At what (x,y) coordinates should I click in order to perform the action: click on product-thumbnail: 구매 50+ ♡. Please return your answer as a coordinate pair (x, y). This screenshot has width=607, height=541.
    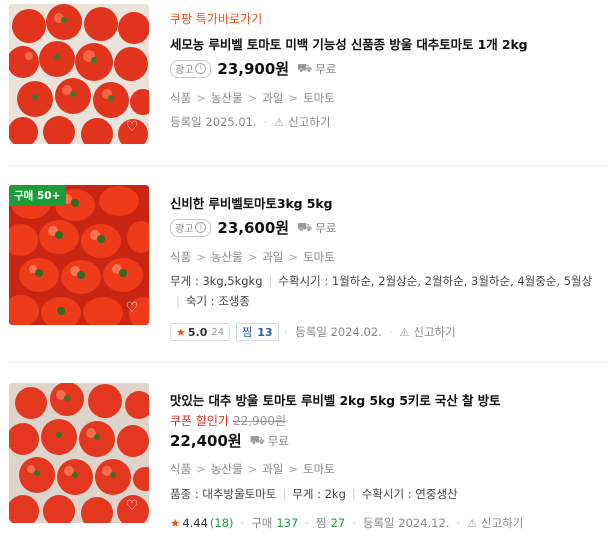
    Looking at the image, I should click on (79, 255).